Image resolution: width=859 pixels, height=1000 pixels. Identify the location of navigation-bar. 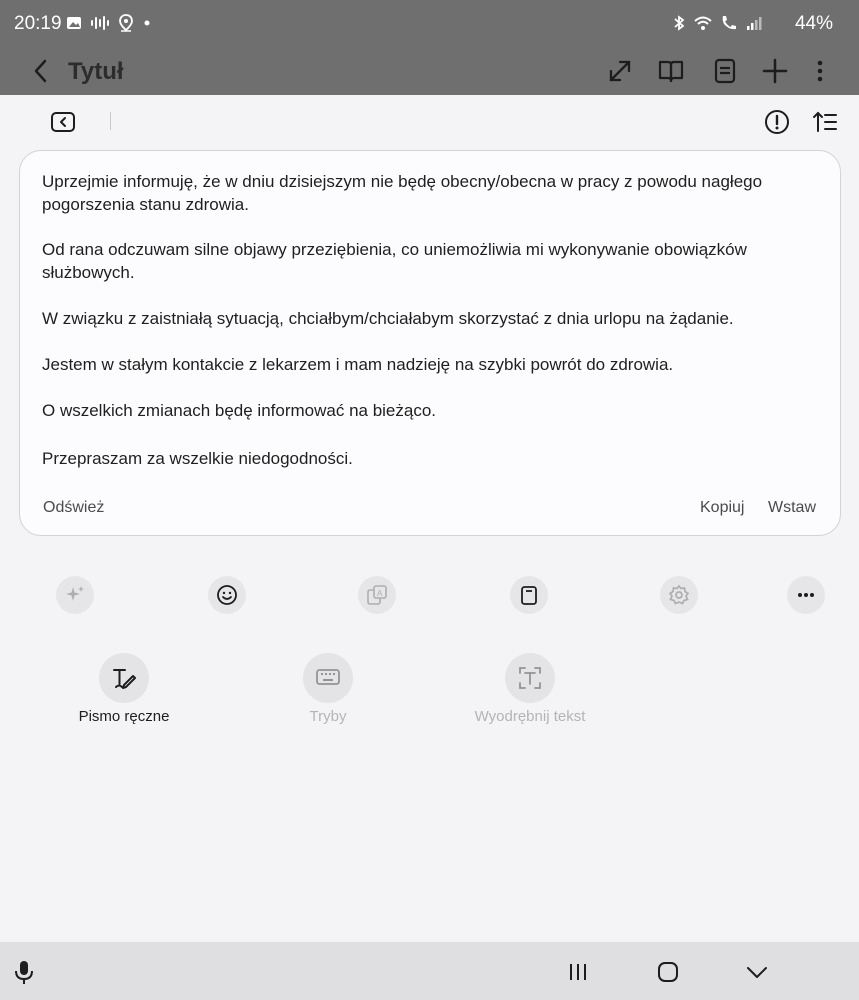
(429, 971).